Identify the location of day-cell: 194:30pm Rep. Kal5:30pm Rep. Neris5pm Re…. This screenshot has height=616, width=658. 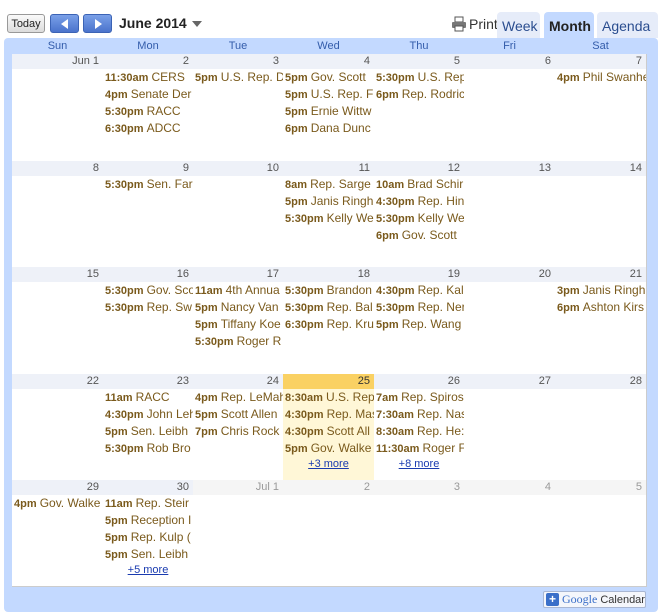
(419, 321).